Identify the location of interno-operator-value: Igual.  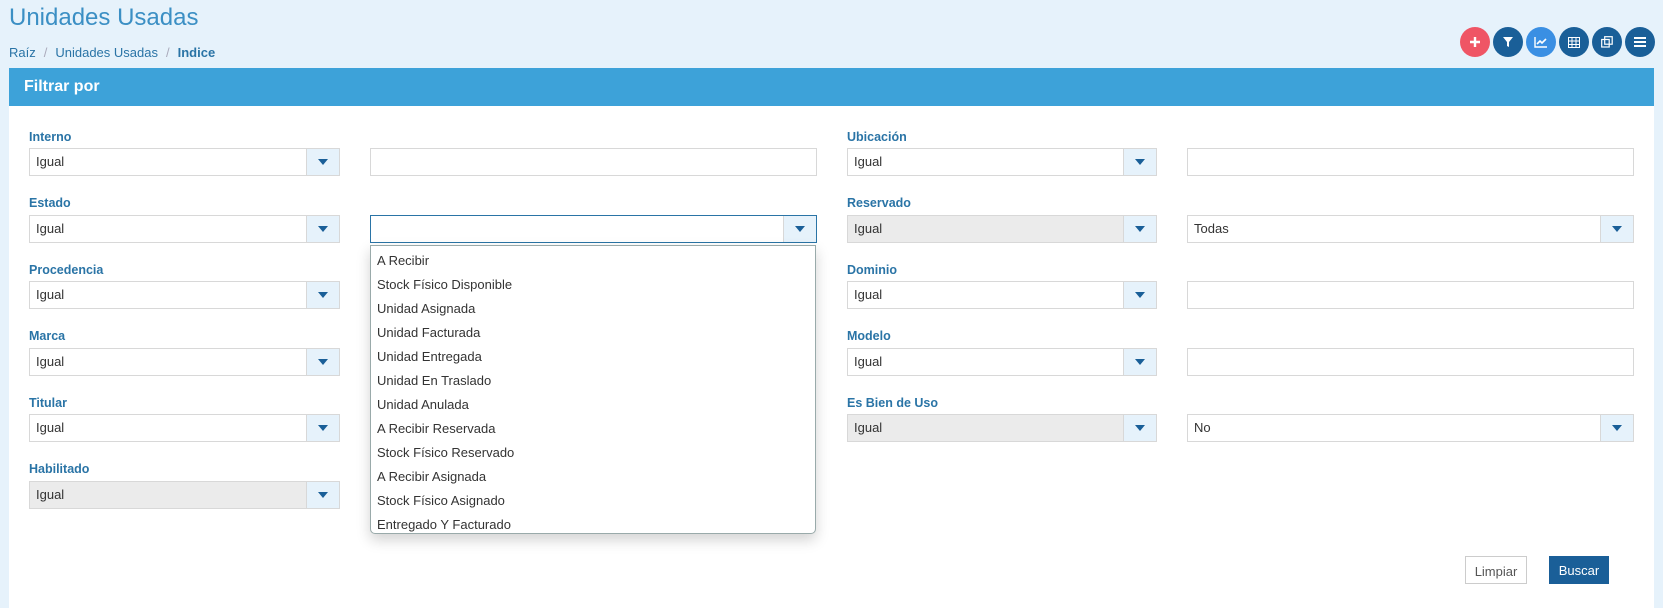
(50, 161).